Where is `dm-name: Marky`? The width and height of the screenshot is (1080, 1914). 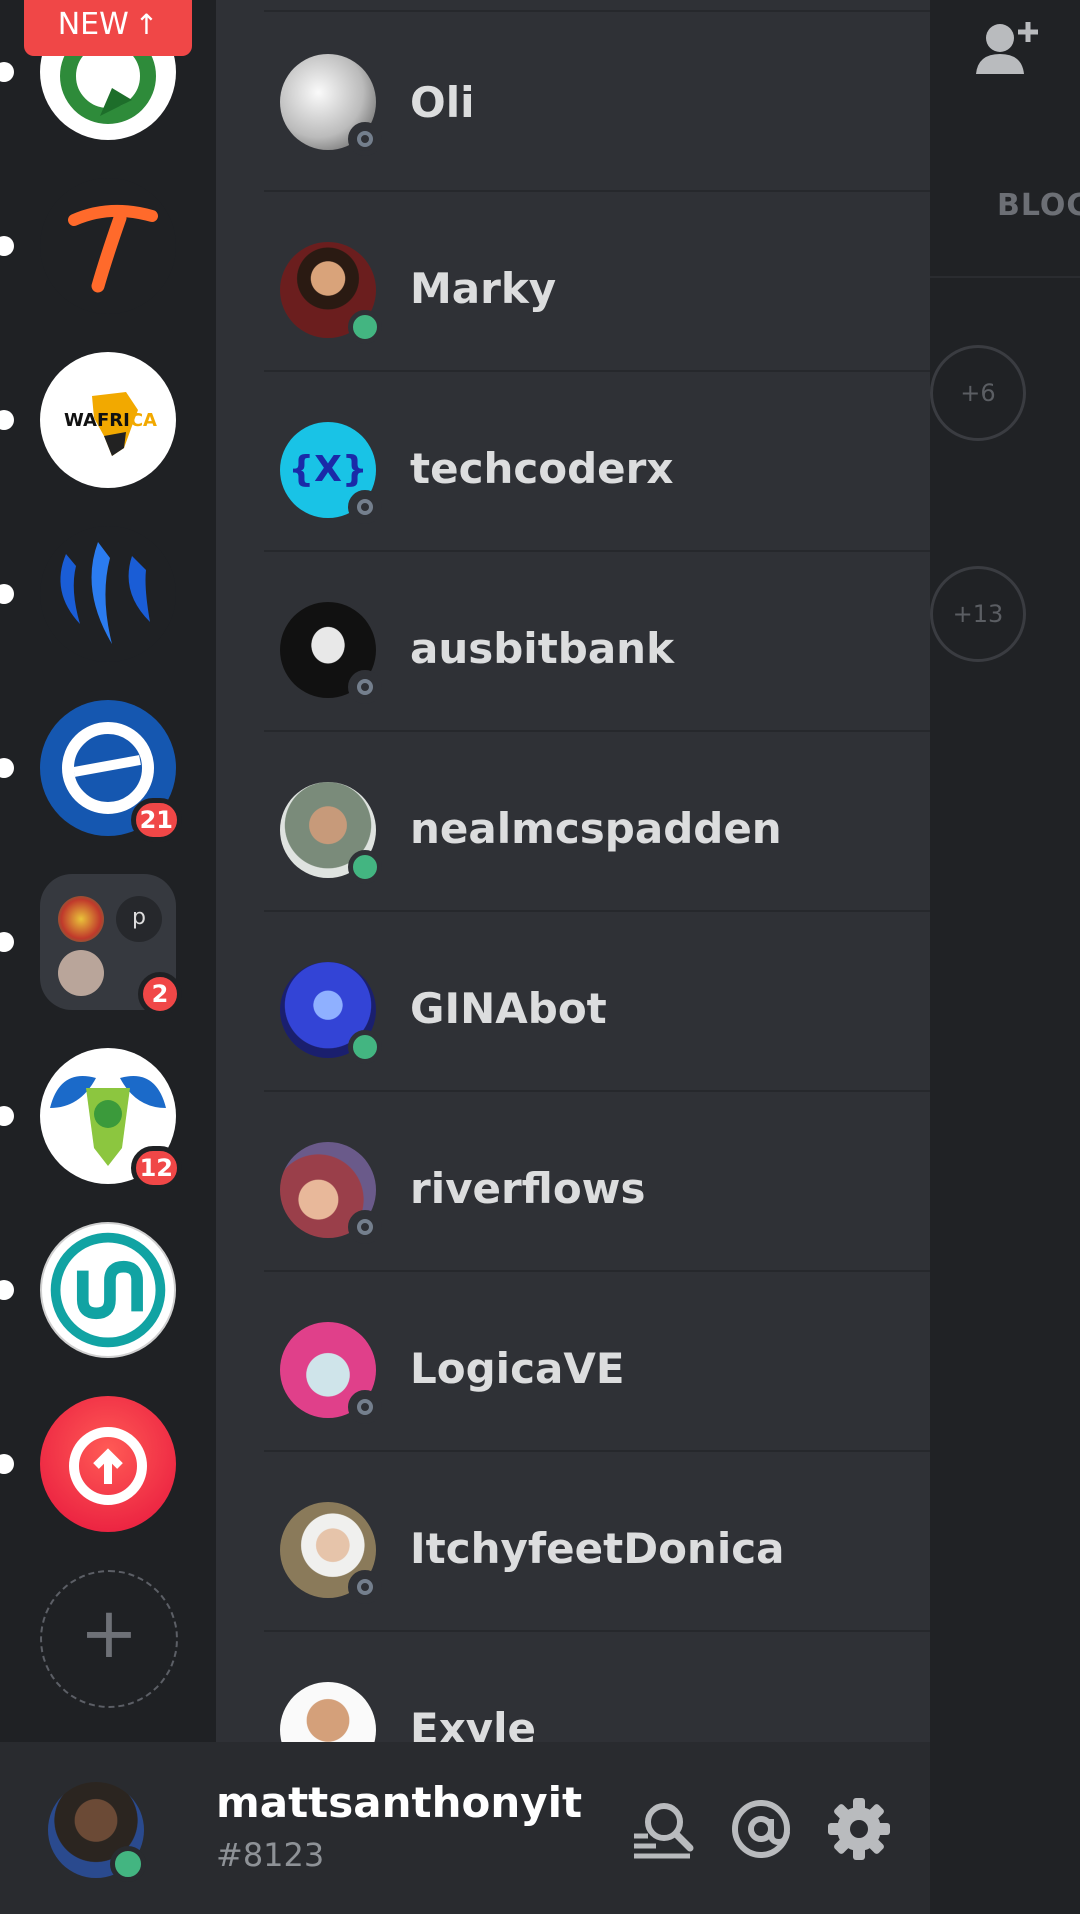
dm-name: Marky is located at coordinates (483, 288).